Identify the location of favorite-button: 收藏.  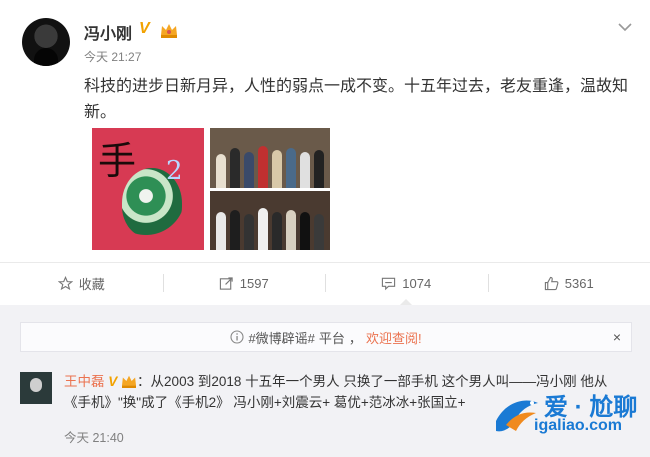
(81, 283).